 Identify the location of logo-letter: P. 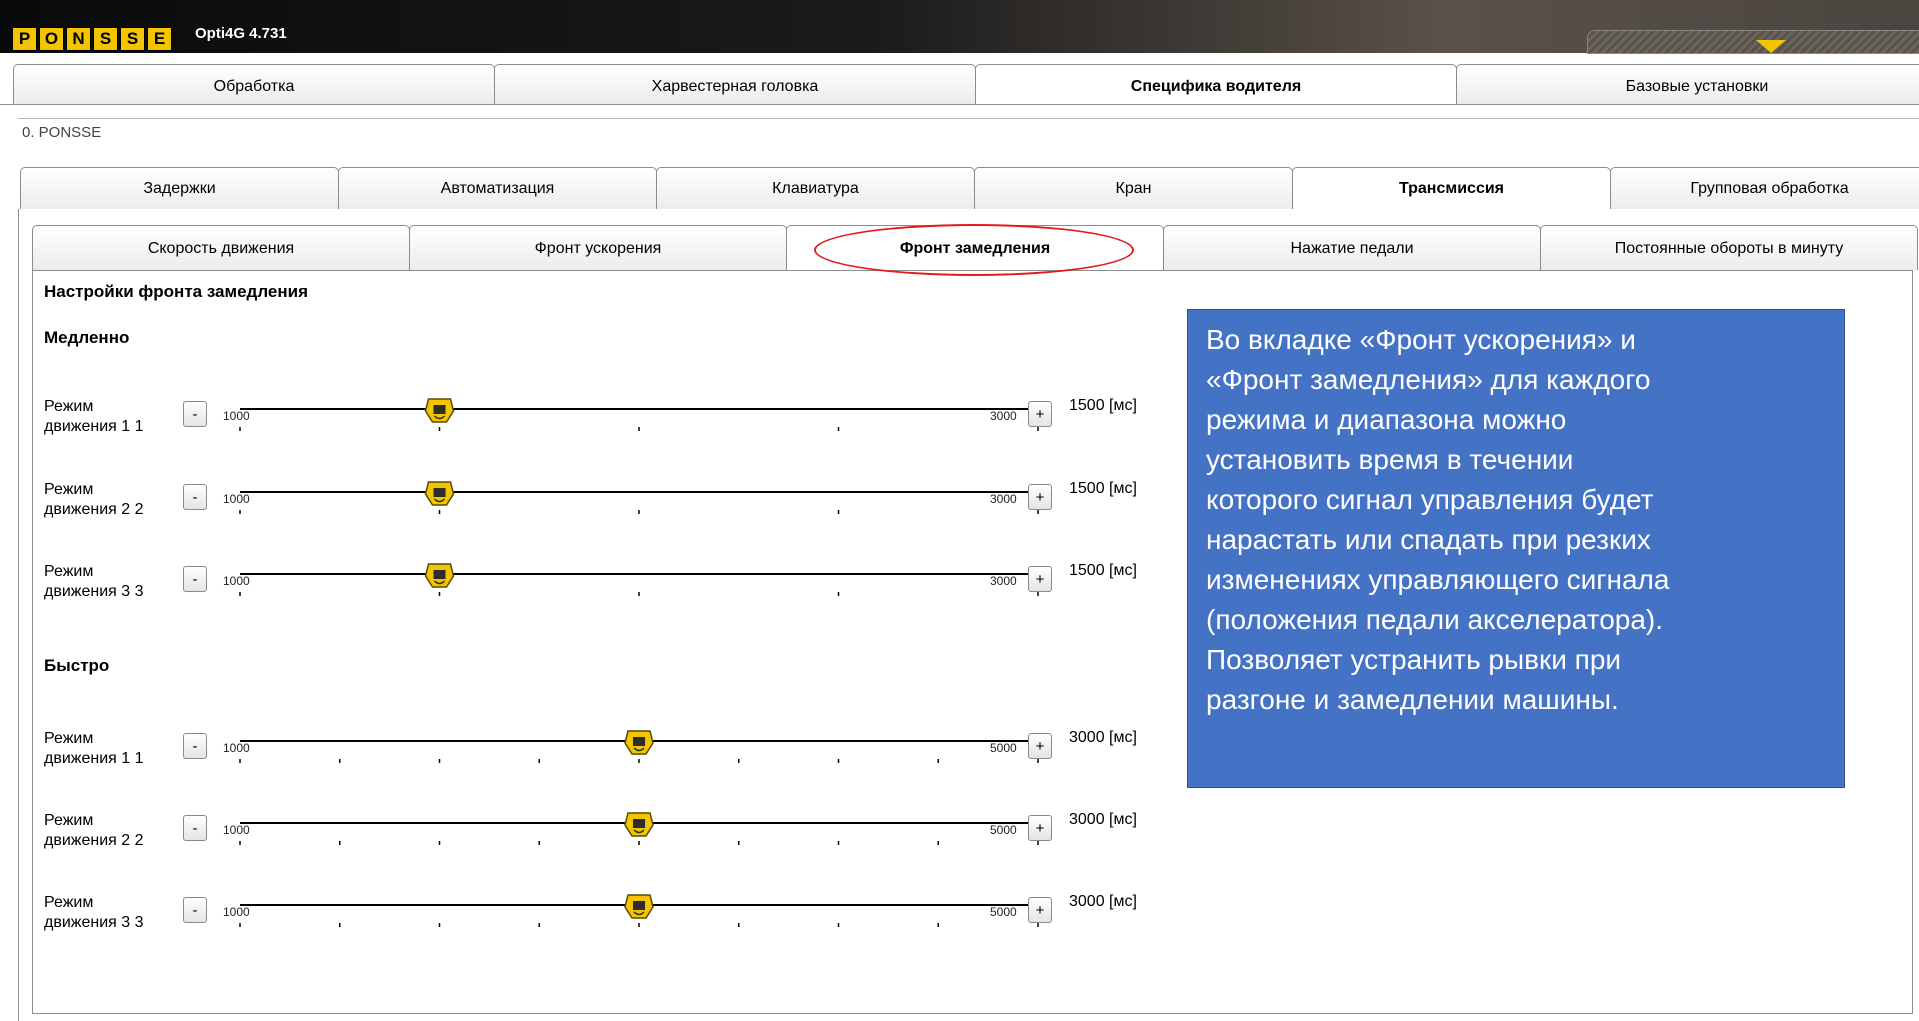
(24, 39).